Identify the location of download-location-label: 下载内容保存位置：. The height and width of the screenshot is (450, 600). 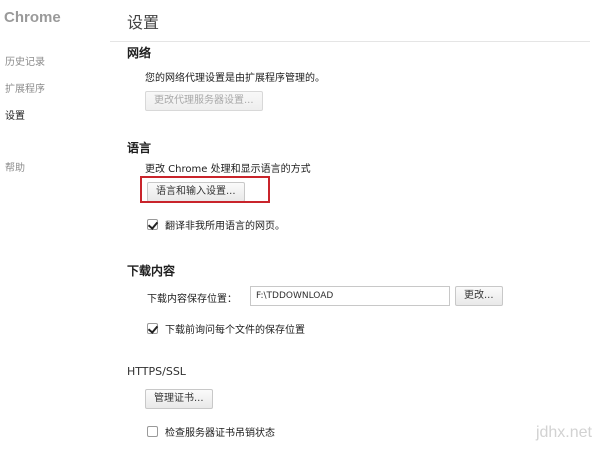
(192, 299).